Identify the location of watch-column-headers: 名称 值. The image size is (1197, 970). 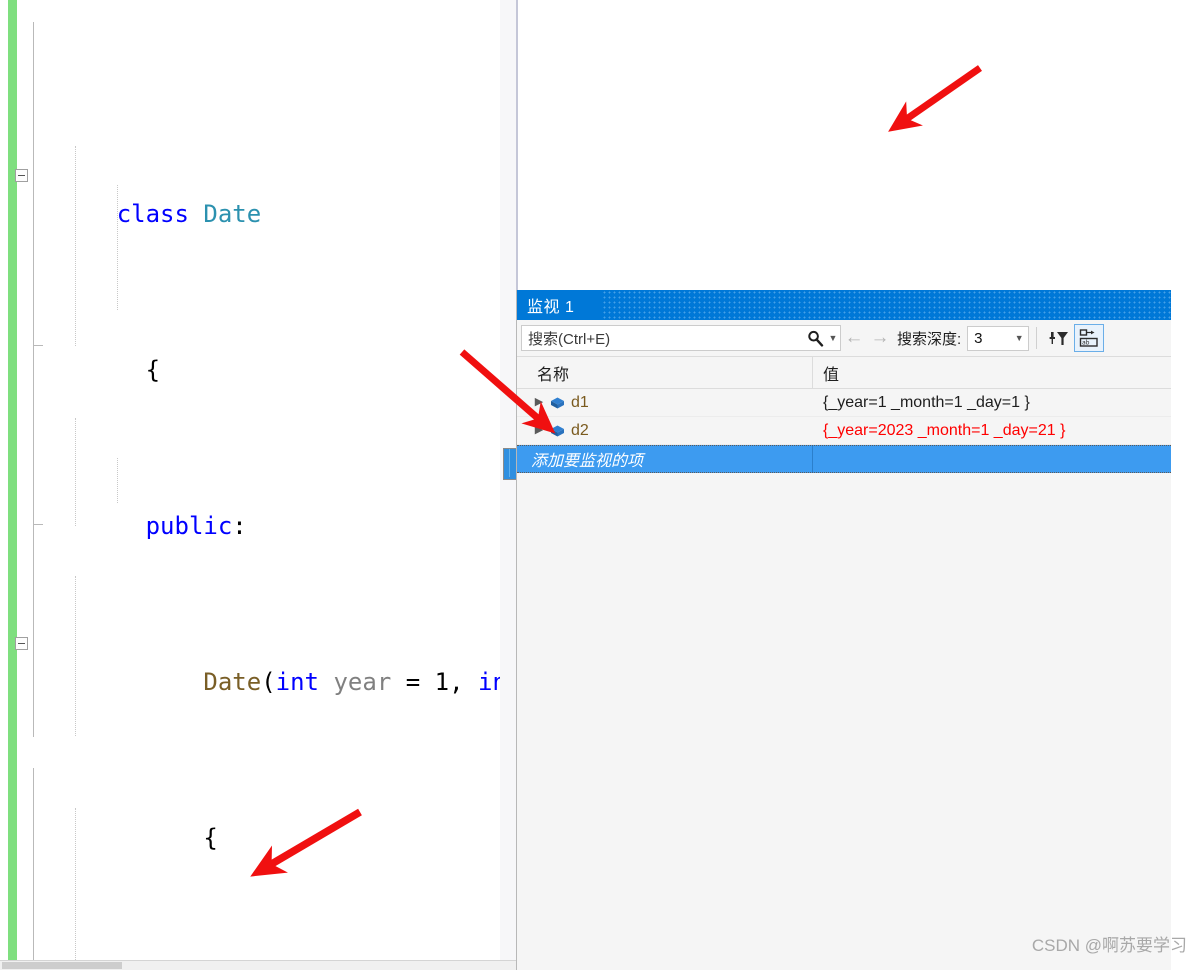
(844, 373).